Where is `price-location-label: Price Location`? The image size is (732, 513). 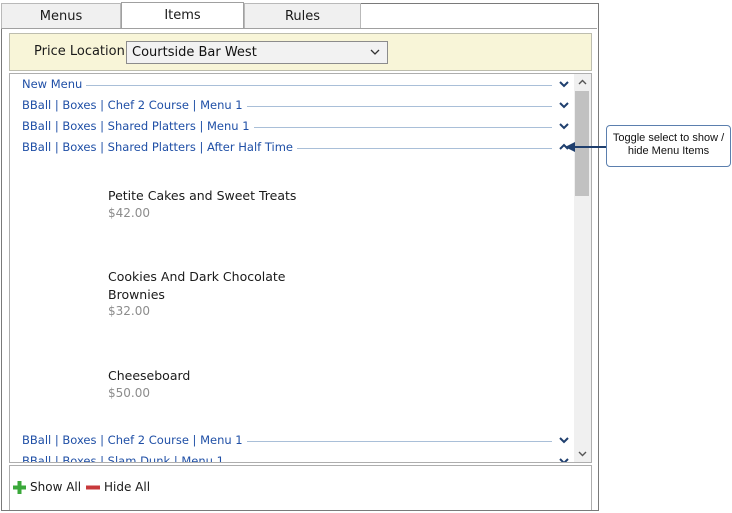 price-location-label: Price Location is located at coordinates (79, 51).